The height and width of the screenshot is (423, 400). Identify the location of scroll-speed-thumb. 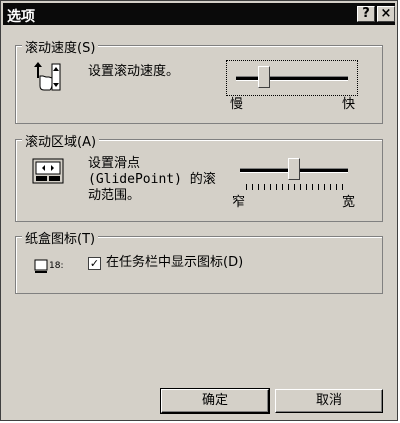
(264, 77).